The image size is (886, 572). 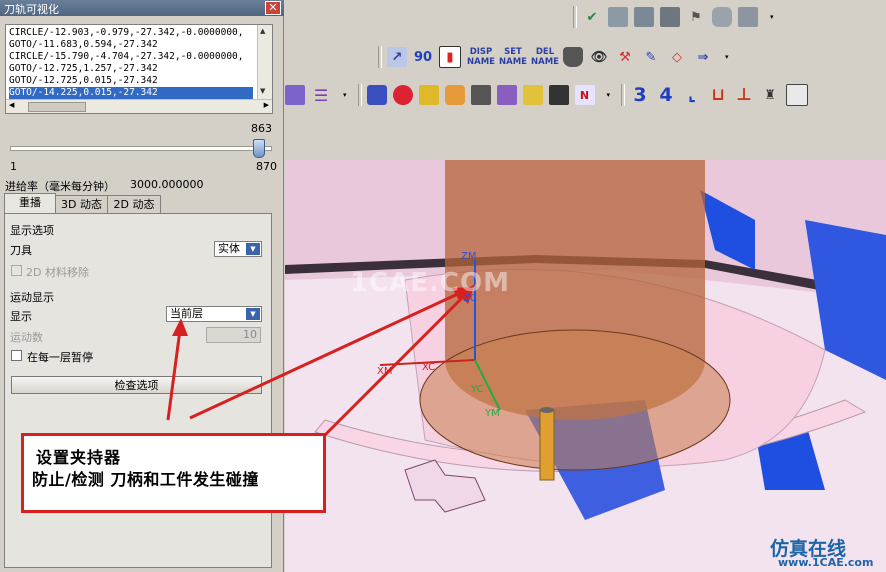 I want to click on verify-check-icon: ✔, so click(x=592, y=17).